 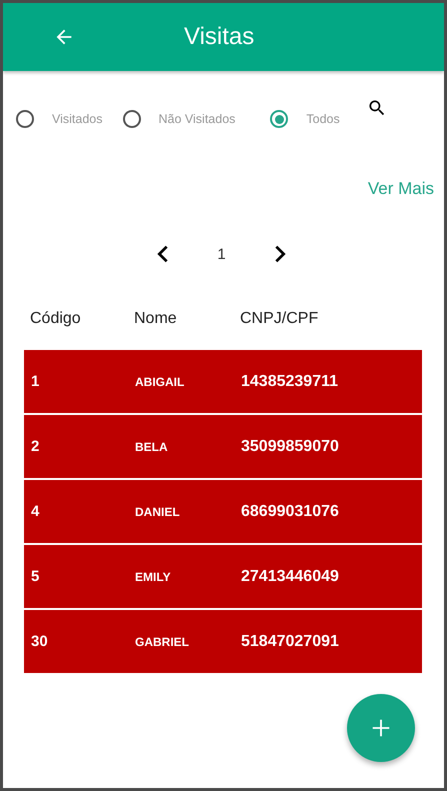 What do you see at coordinates (223, 446) in the screenshot?
I see `table-row: 2 BELA 35099859070` at bounding box center [223, 446].